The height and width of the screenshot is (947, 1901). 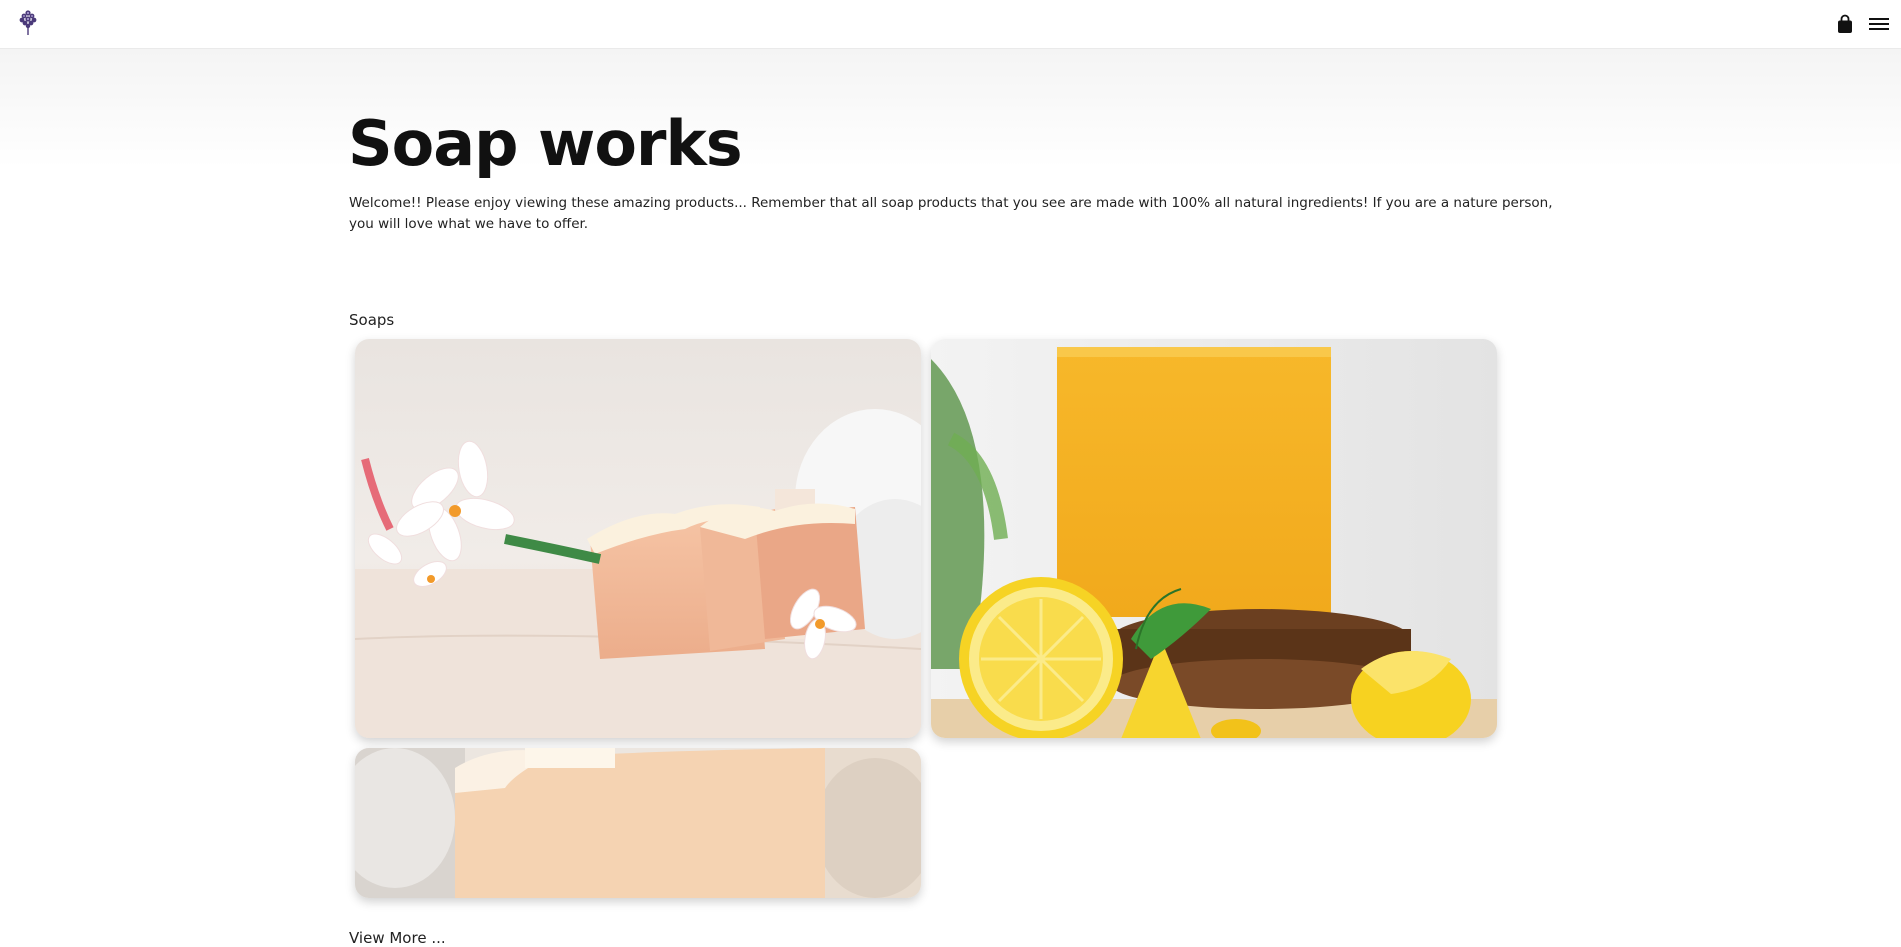 What do you see at coordinates (950, 108) in the screenshot?
I see `hero-background` at bounding box center [950, 108].